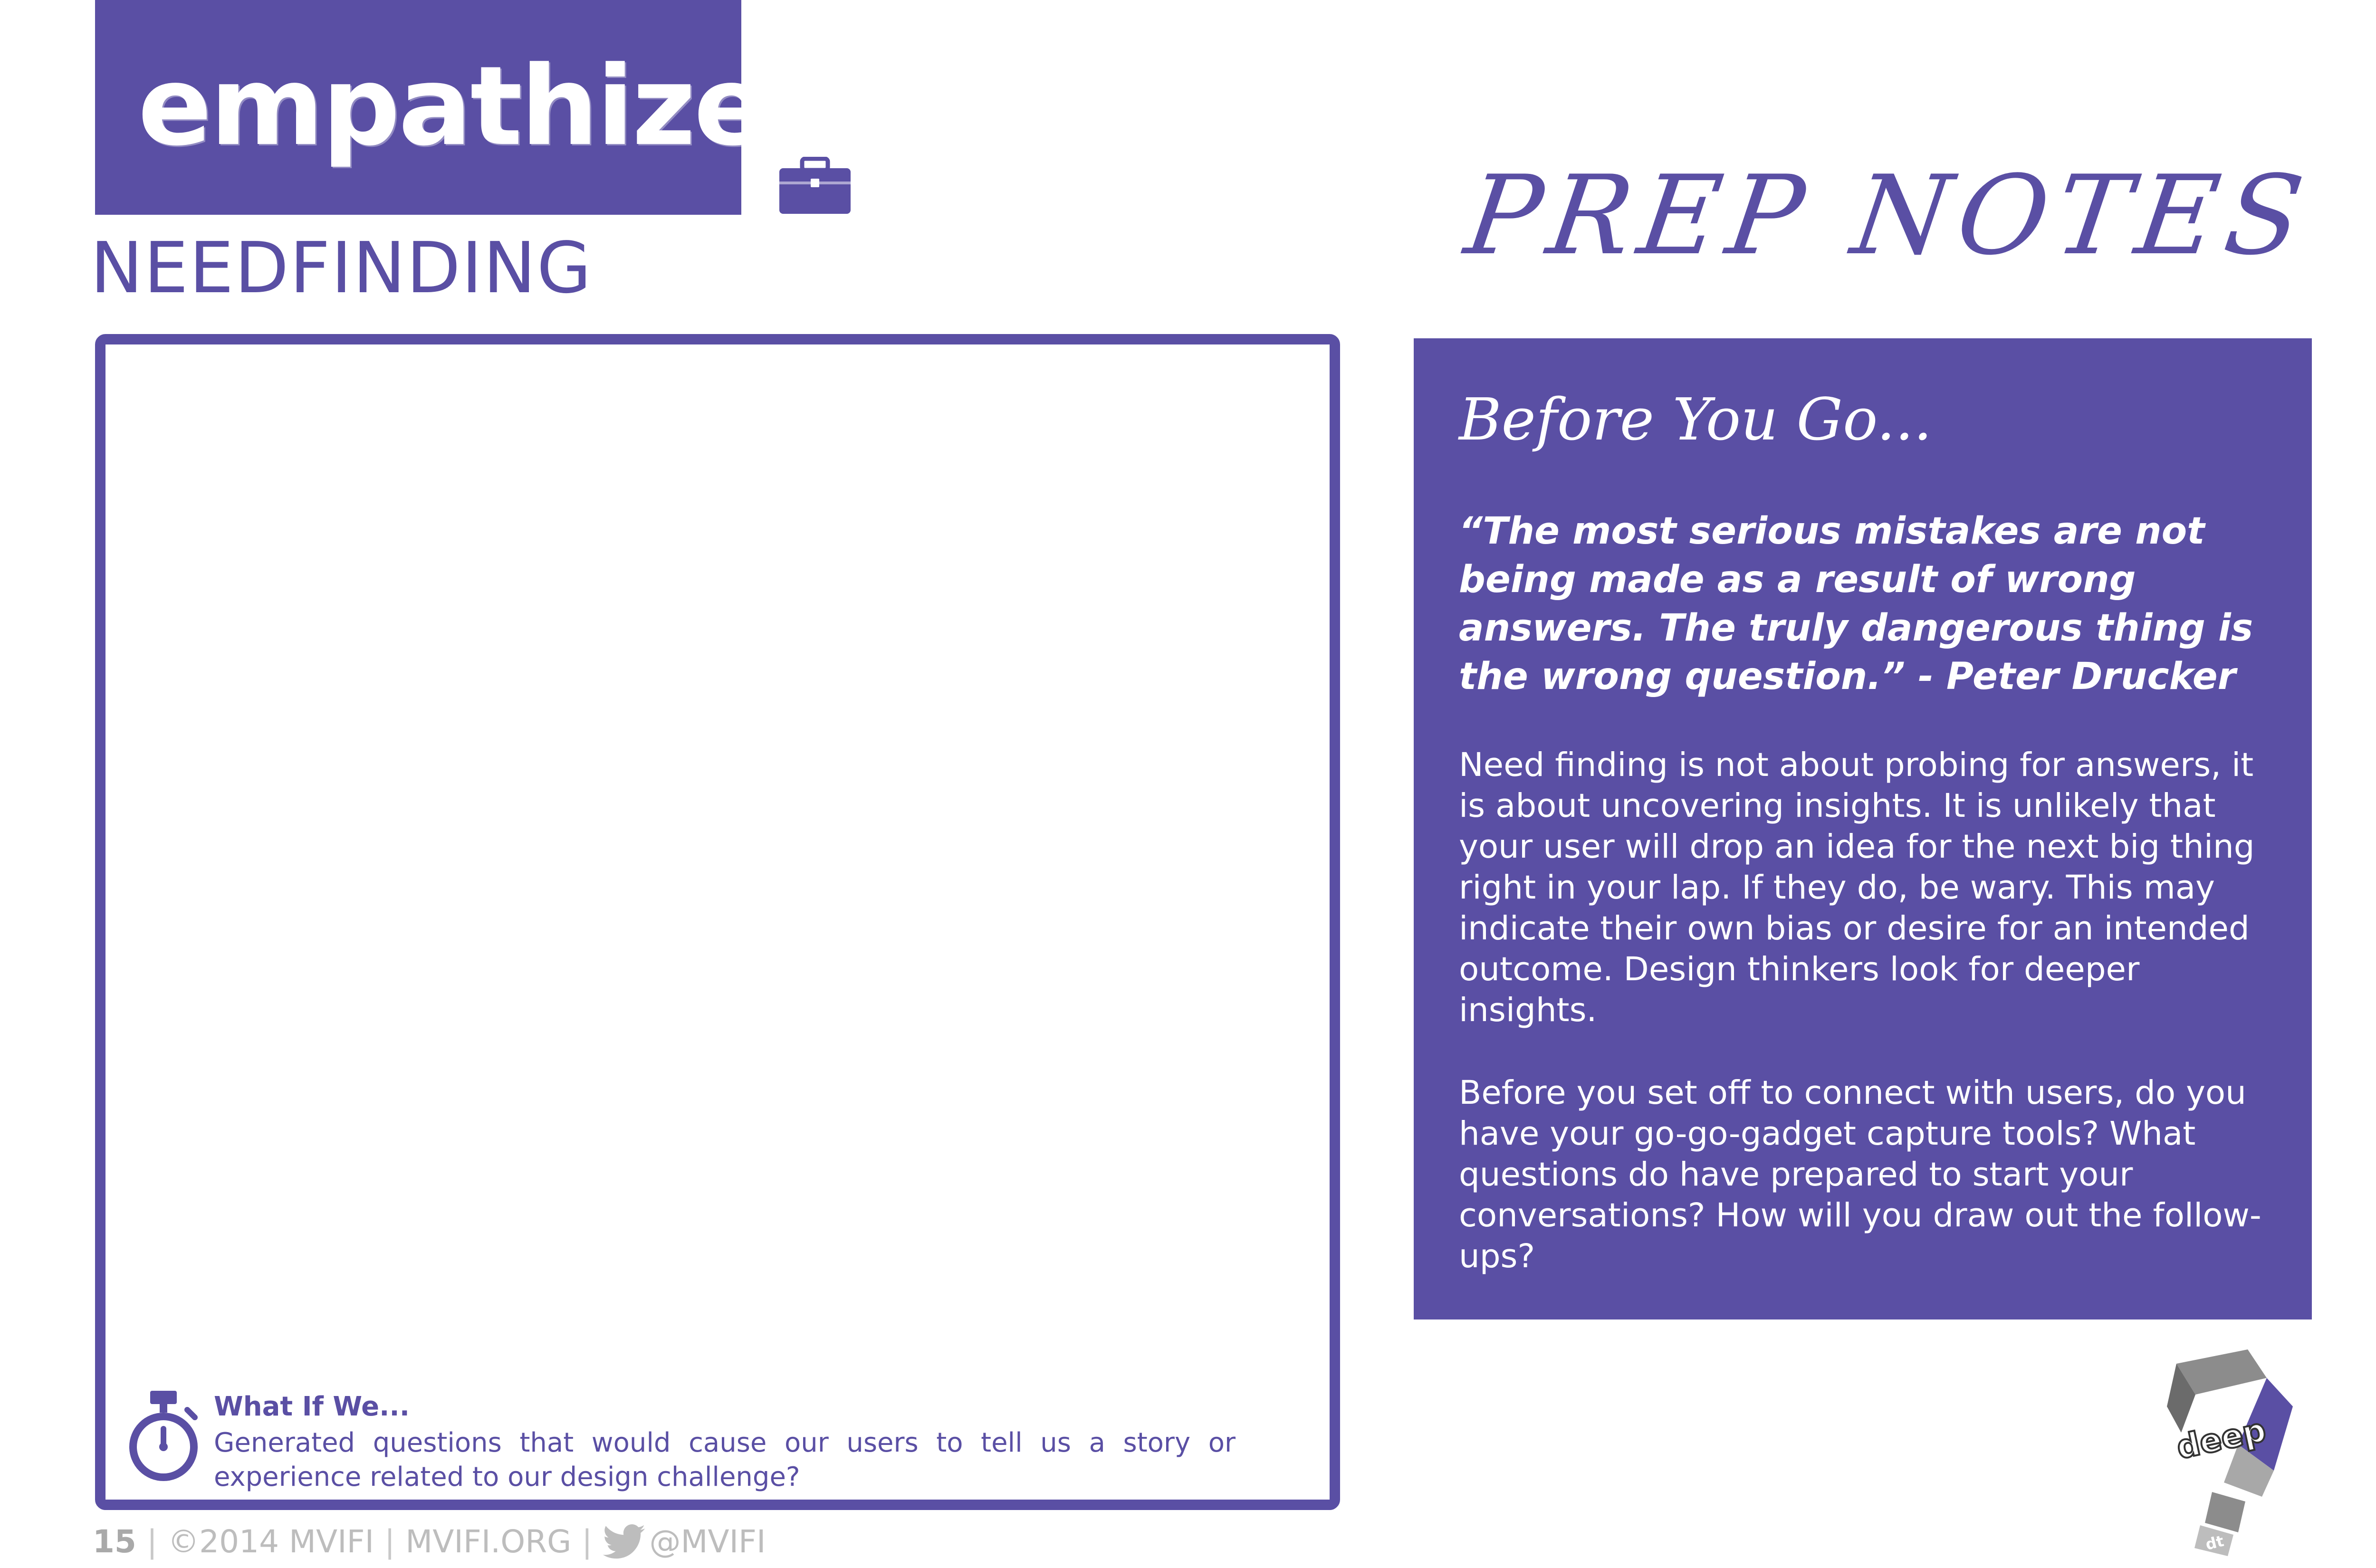  I want to click on footer: 15 | ©2014 MVIFI | MVIFI.ORG | @MVIFI, so click(429, 1542).